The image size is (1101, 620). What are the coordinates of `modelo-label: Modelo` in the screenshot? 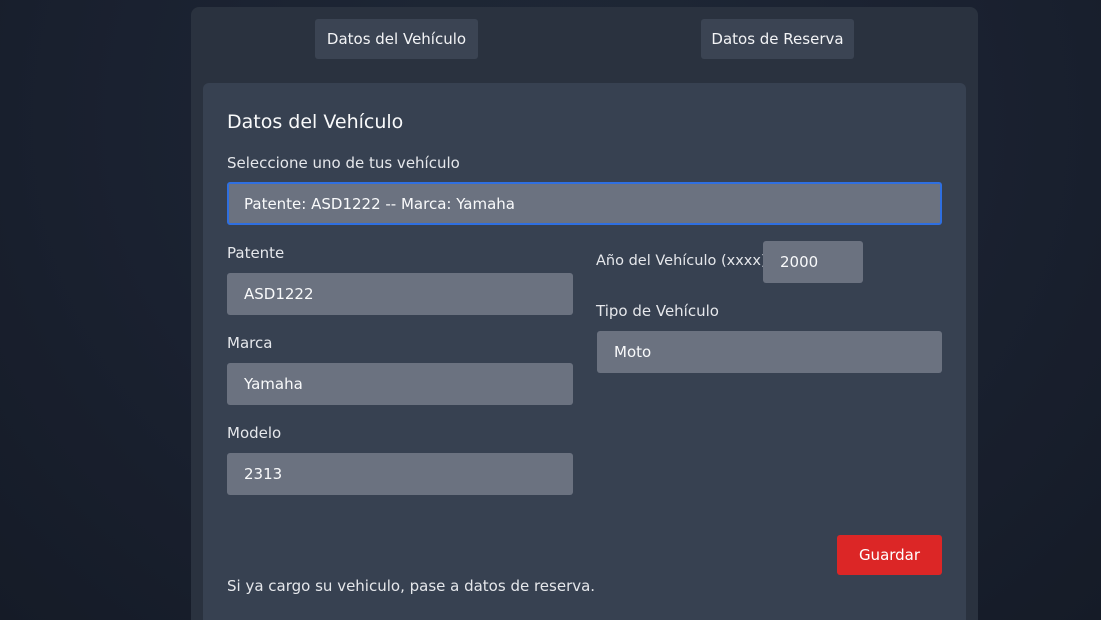 It's located at (254, 433).